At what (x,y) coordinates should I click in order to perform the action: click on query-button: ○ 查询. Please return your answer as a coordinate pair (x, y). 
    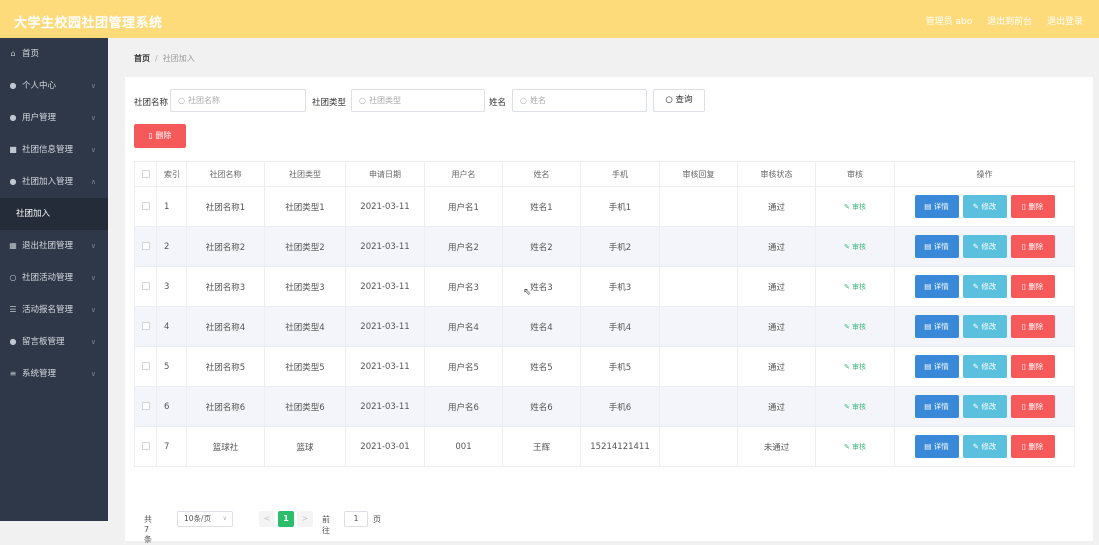
    Looking at the image, I should click on (679, 100).